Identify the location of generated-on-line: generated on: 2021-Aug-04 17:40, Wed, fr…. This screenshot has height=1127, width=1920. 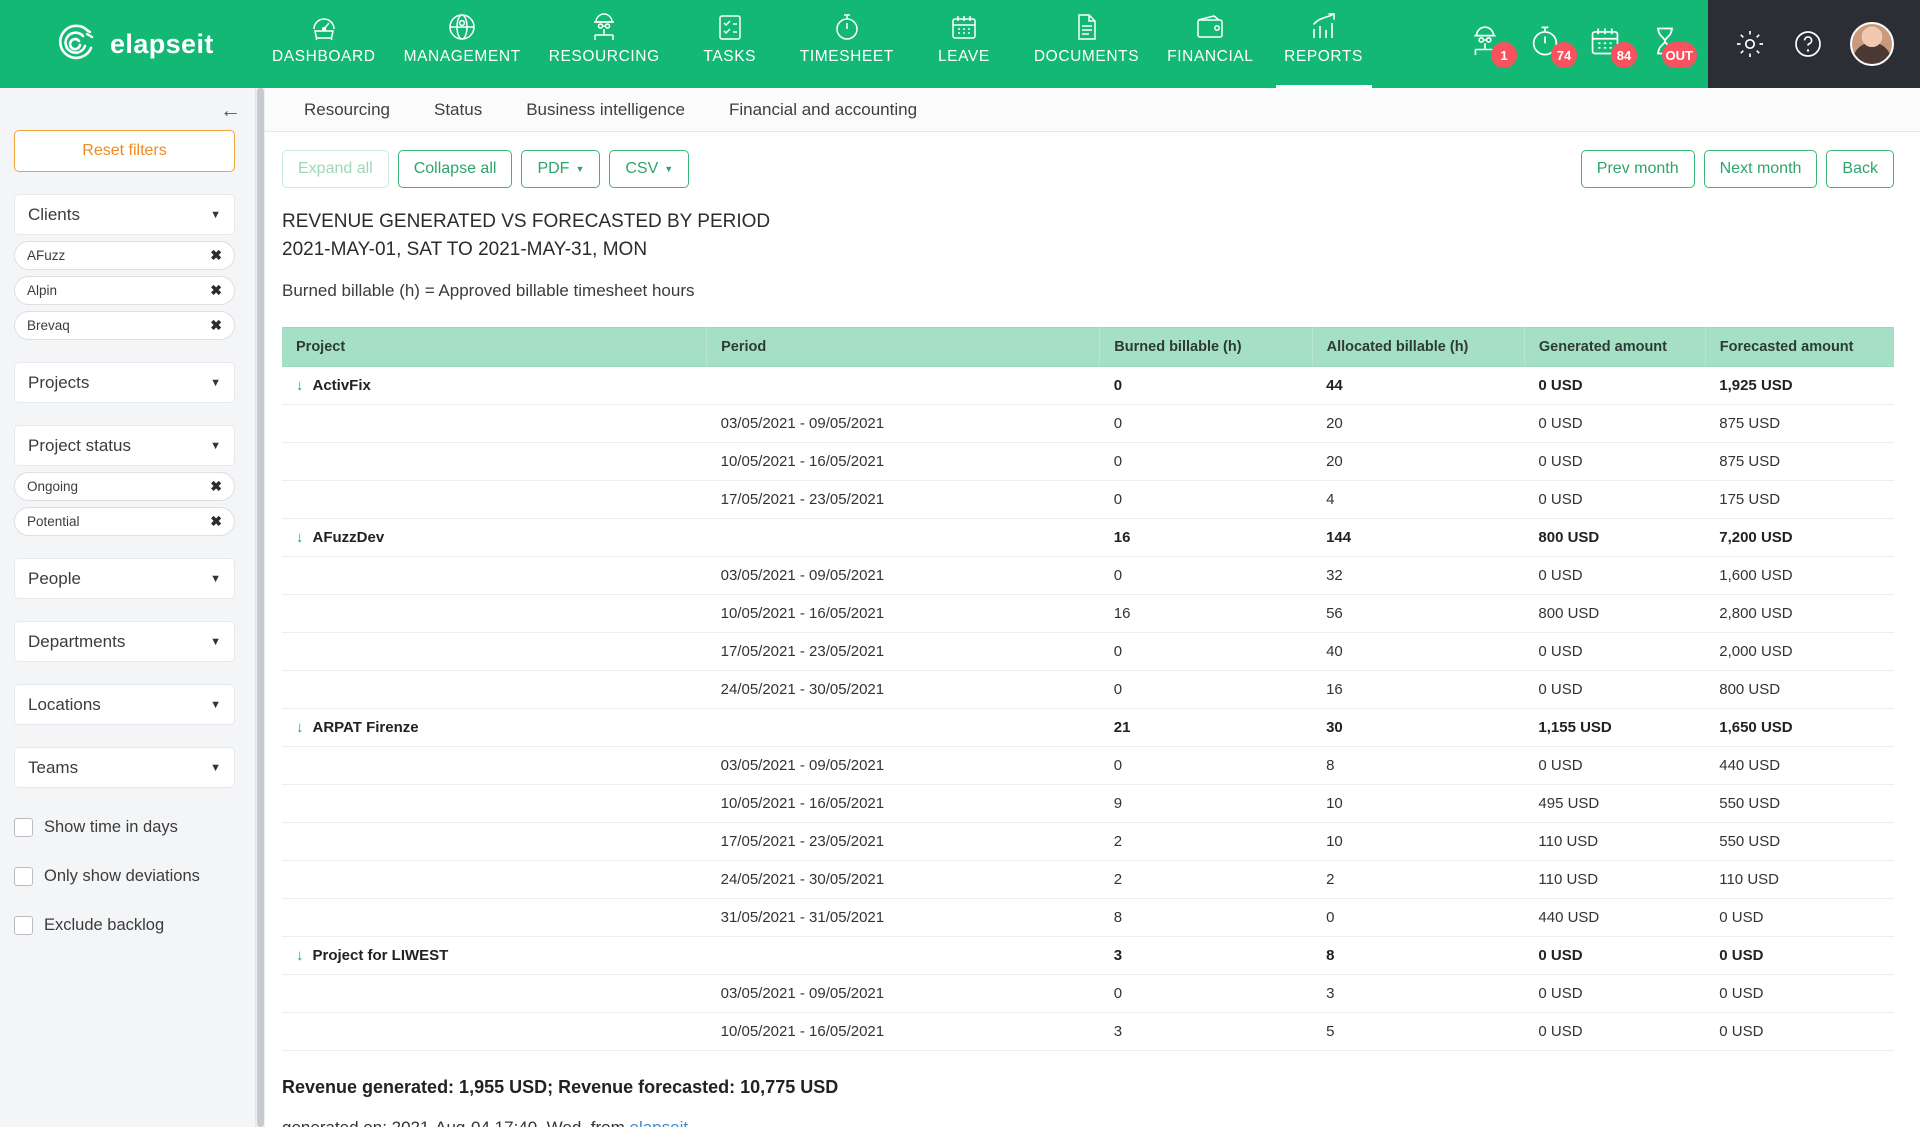
(1088, 1112).